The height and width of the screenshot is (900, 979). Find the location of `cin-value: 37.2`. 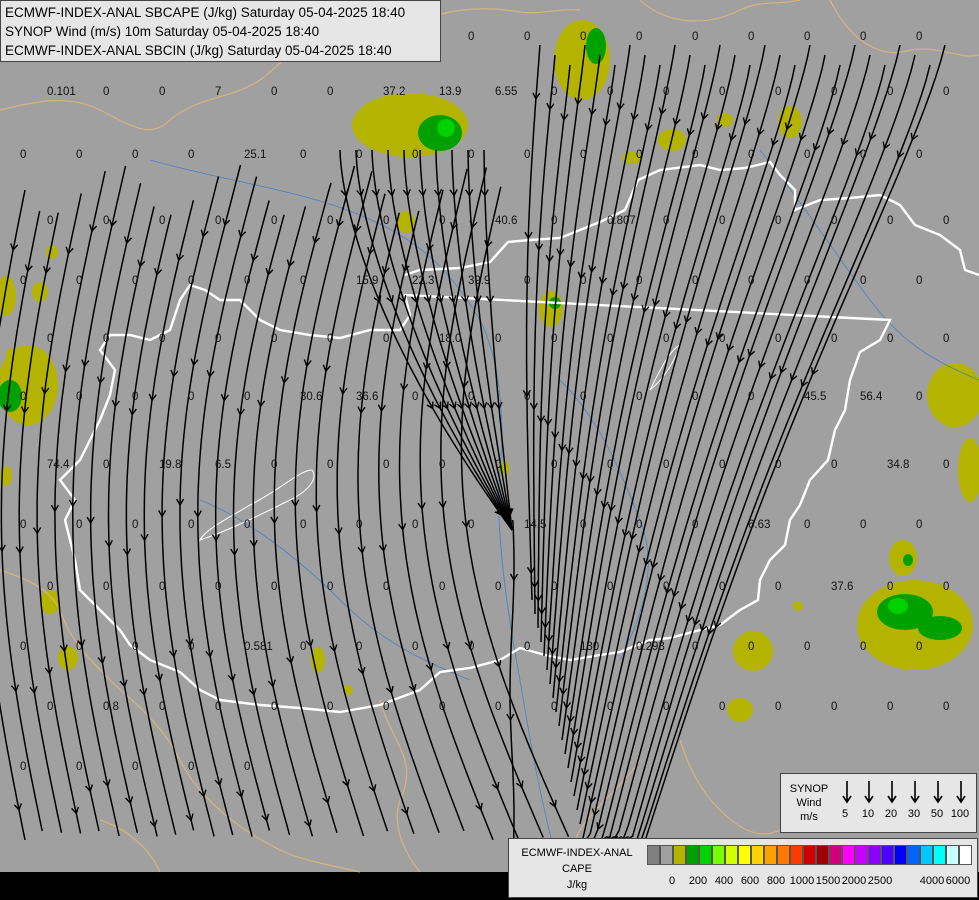

cin-value: 37.2 is located at coordinates (394, 92).